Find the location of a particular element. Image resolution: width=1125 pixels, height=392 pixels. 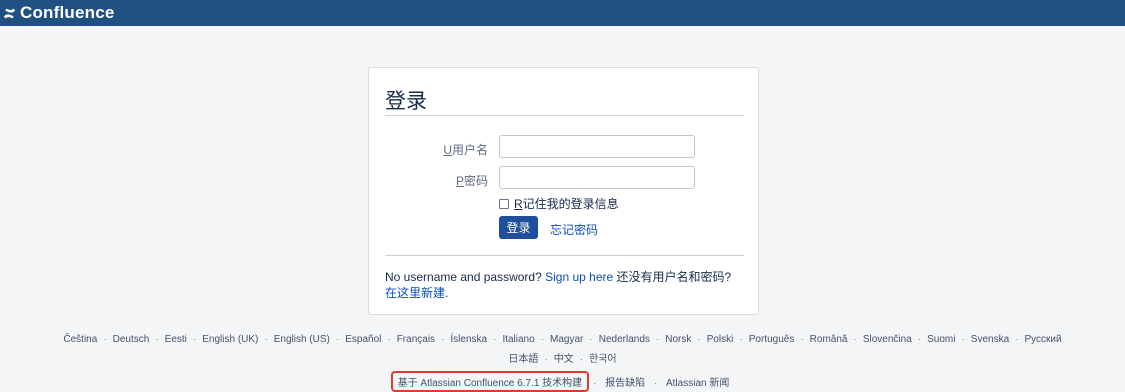

language-link: Nederlands is located at coordinates (624, 339).